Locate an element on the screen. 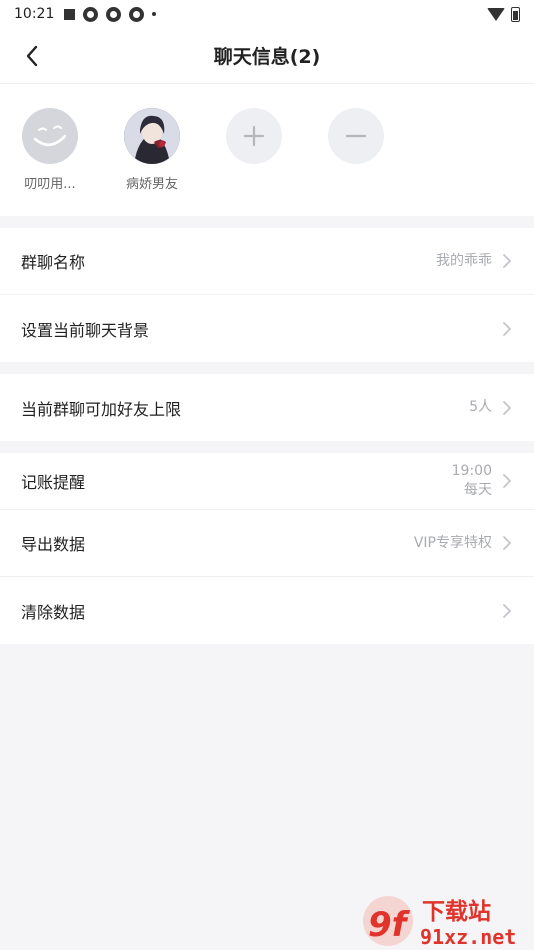 The width and height of the screenshot is (534, 950). nav-bar: 聊天信息(2) is located at coordinates (267, 56).